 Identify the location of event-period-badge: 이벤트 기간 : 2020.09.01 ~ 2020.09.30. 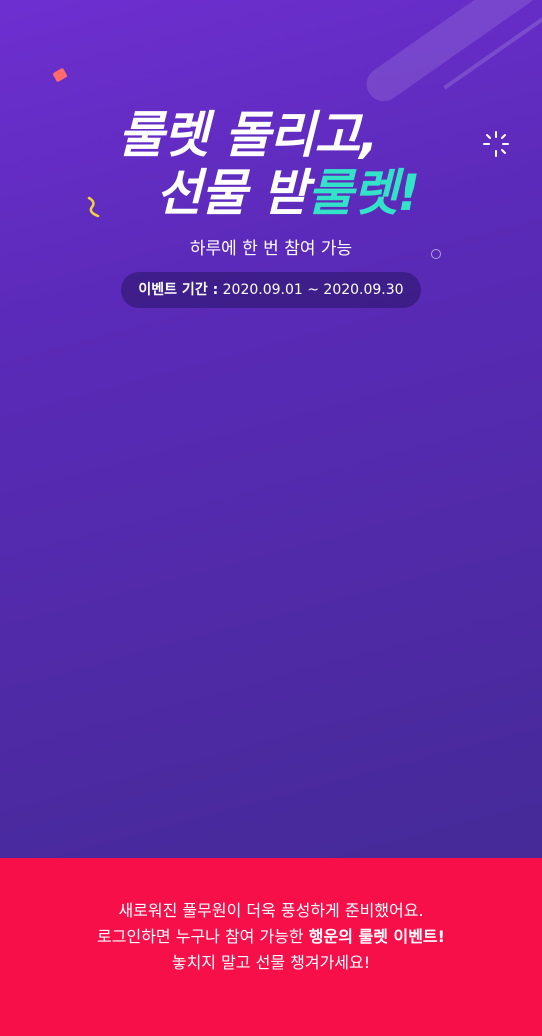
(271, 290).